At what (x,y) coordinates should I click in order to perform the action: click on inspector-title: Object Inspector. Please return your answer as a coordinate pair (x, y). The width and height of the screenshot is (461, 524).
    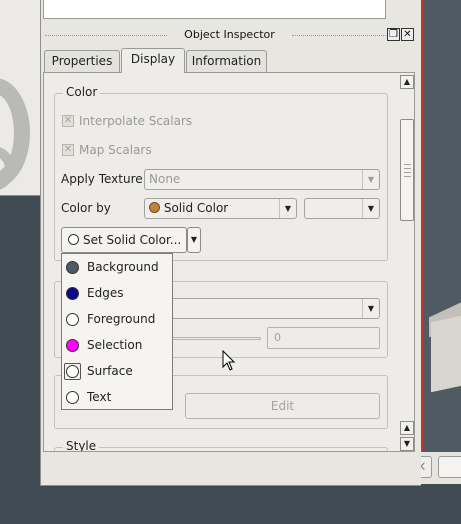
    Looking at the image, I should click on (229, 34).